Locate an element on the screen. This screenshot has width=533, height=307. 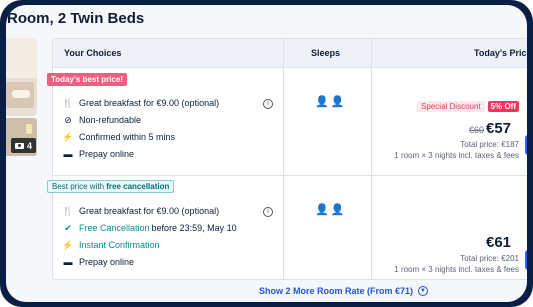
feature-free-cancellation: ✔ Free Cancellation before 23:59, May 10 is located at coordinates (150, 228).